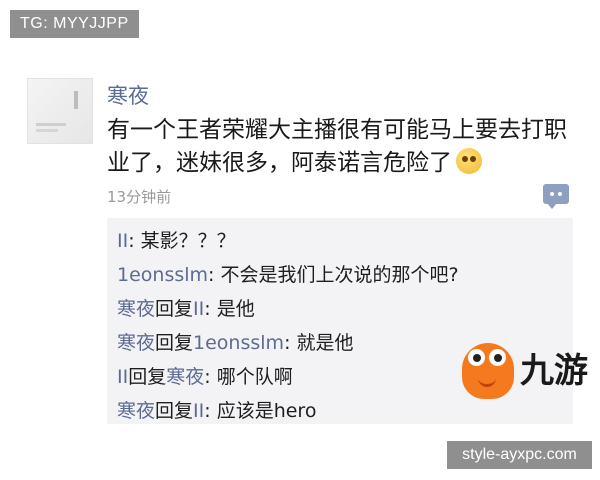 The image size is (600, 480). I want to click on post-timestamp: 13分钟前, so click(139, 197).